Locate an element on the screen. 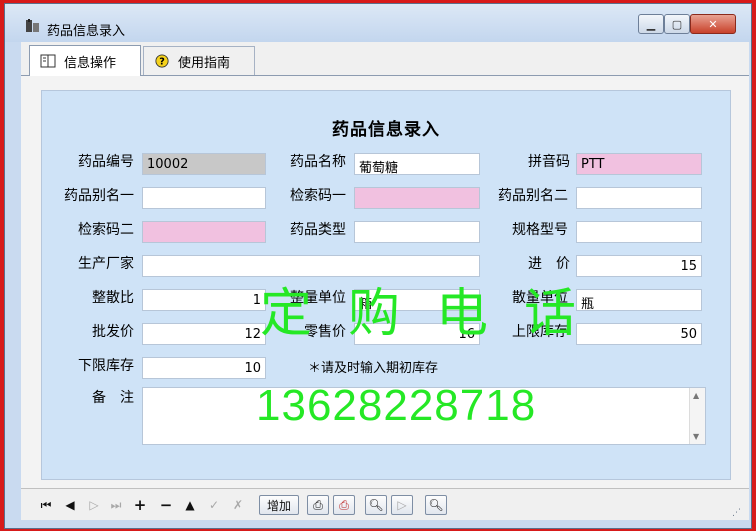 This screenshot has height=531, width=756. last-record-icon: ⏭ is located at coordinates (116, 505).